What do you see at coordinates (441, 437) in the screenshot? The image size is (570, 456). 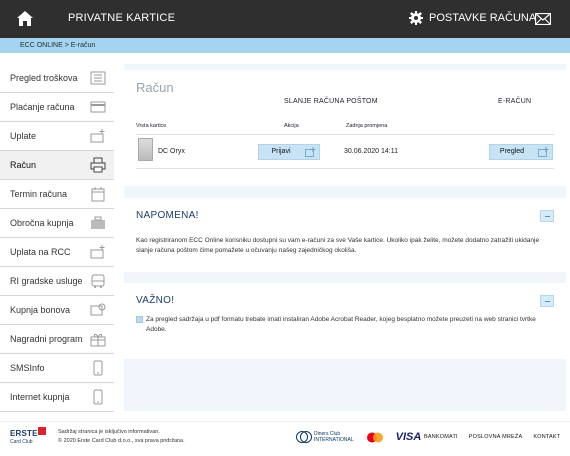 I see `link-bankomati: BANKOMATI` at bounding box center [441, 437].